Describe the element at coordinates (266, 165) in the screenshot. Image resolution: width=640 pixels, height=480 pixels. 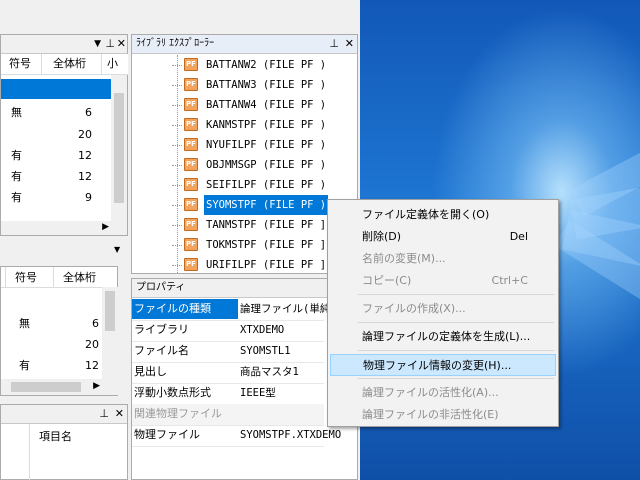
I see `tree-item-label: OBJMMSGP (FILE PF )` at that location.